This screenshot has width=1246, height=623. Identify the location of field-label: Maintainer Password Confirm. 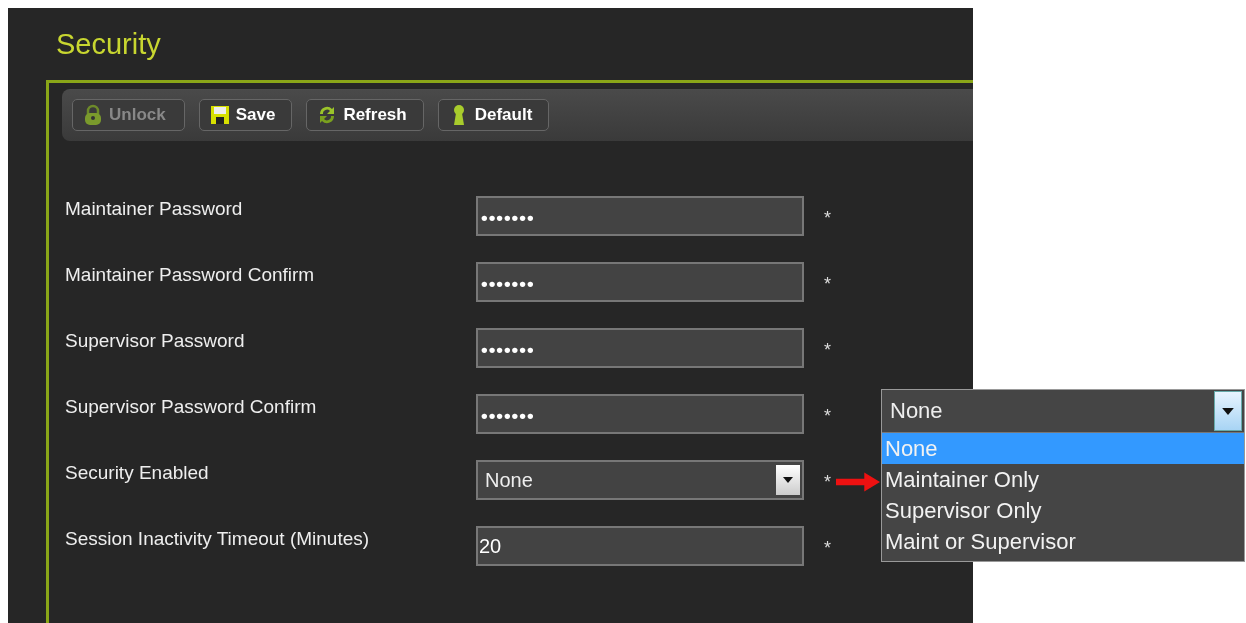
(190, 274).